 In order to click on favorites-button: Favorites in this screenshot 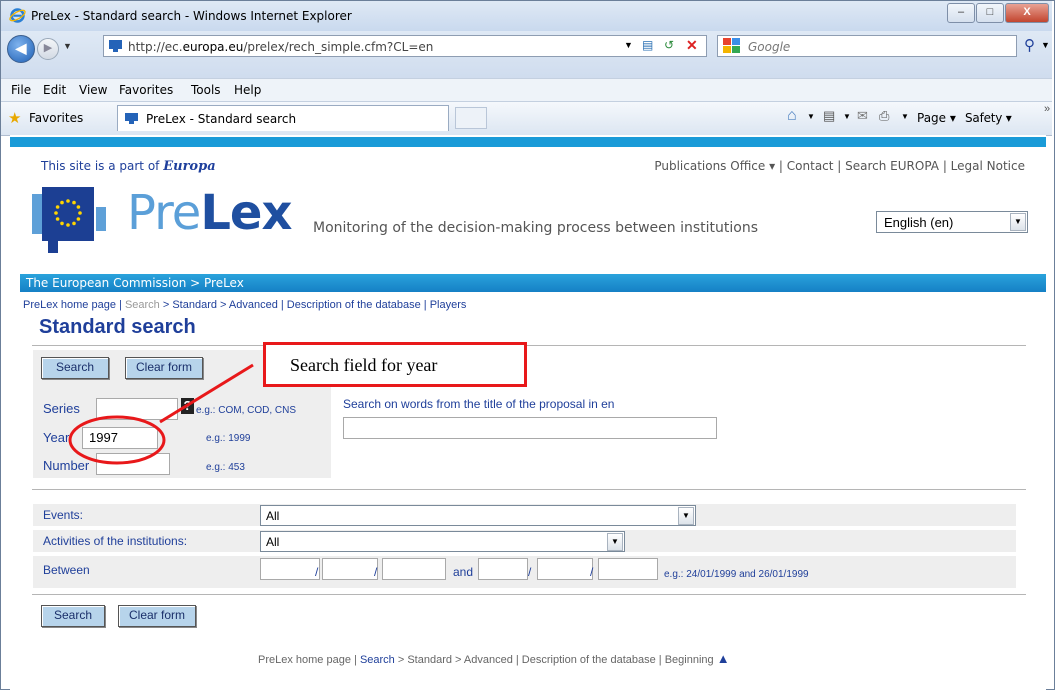, I will do `click(56, 118)`.